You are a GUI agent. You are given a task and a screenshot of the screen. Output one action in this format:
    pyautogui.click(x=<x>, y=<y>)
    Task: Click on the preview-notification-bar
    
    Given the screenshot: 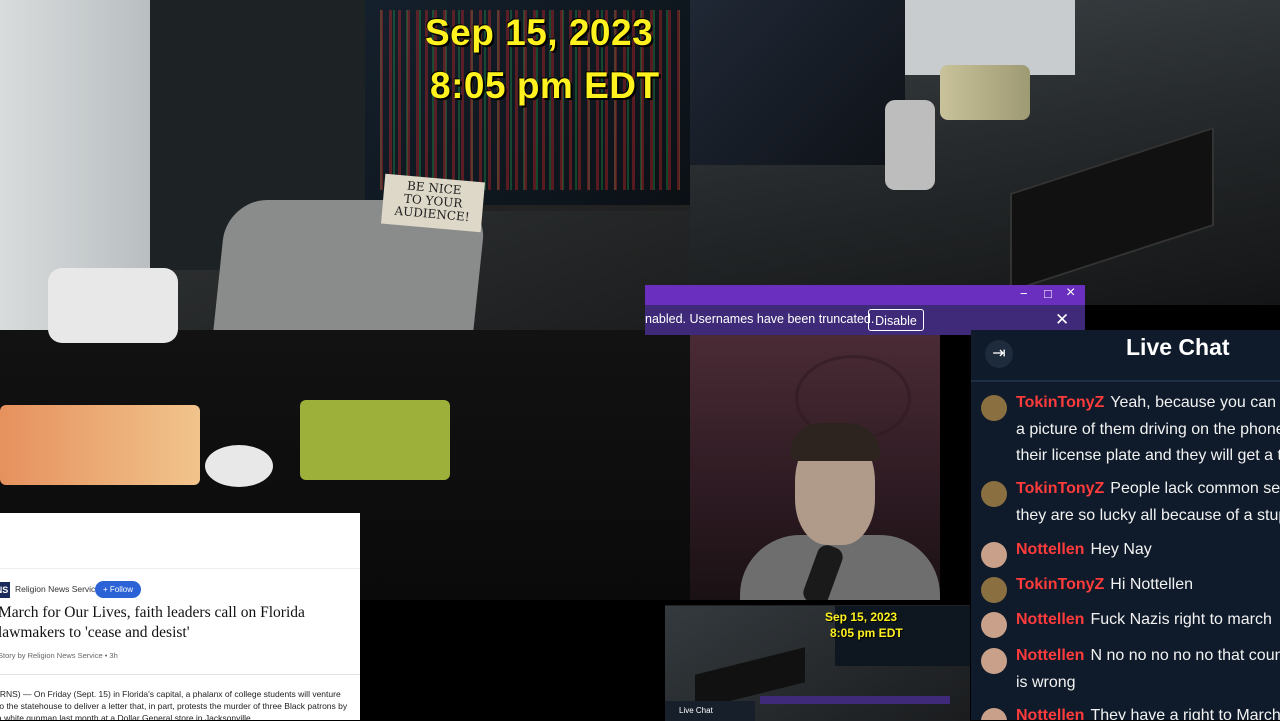 What is the action you would take?
    pyautogui.click(x=855, y=700)
    